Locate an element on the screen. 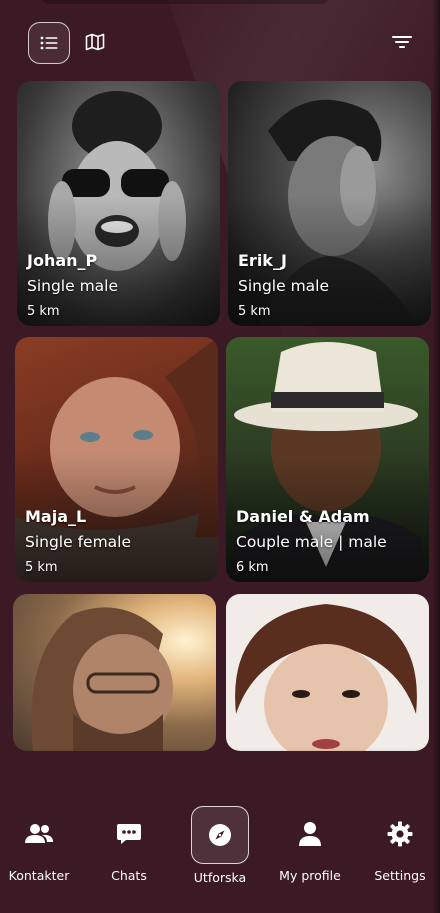 The width and height of the screenshot is (440, 913). nav-item-utforska: Utforska is located at coordinates (220, 846).